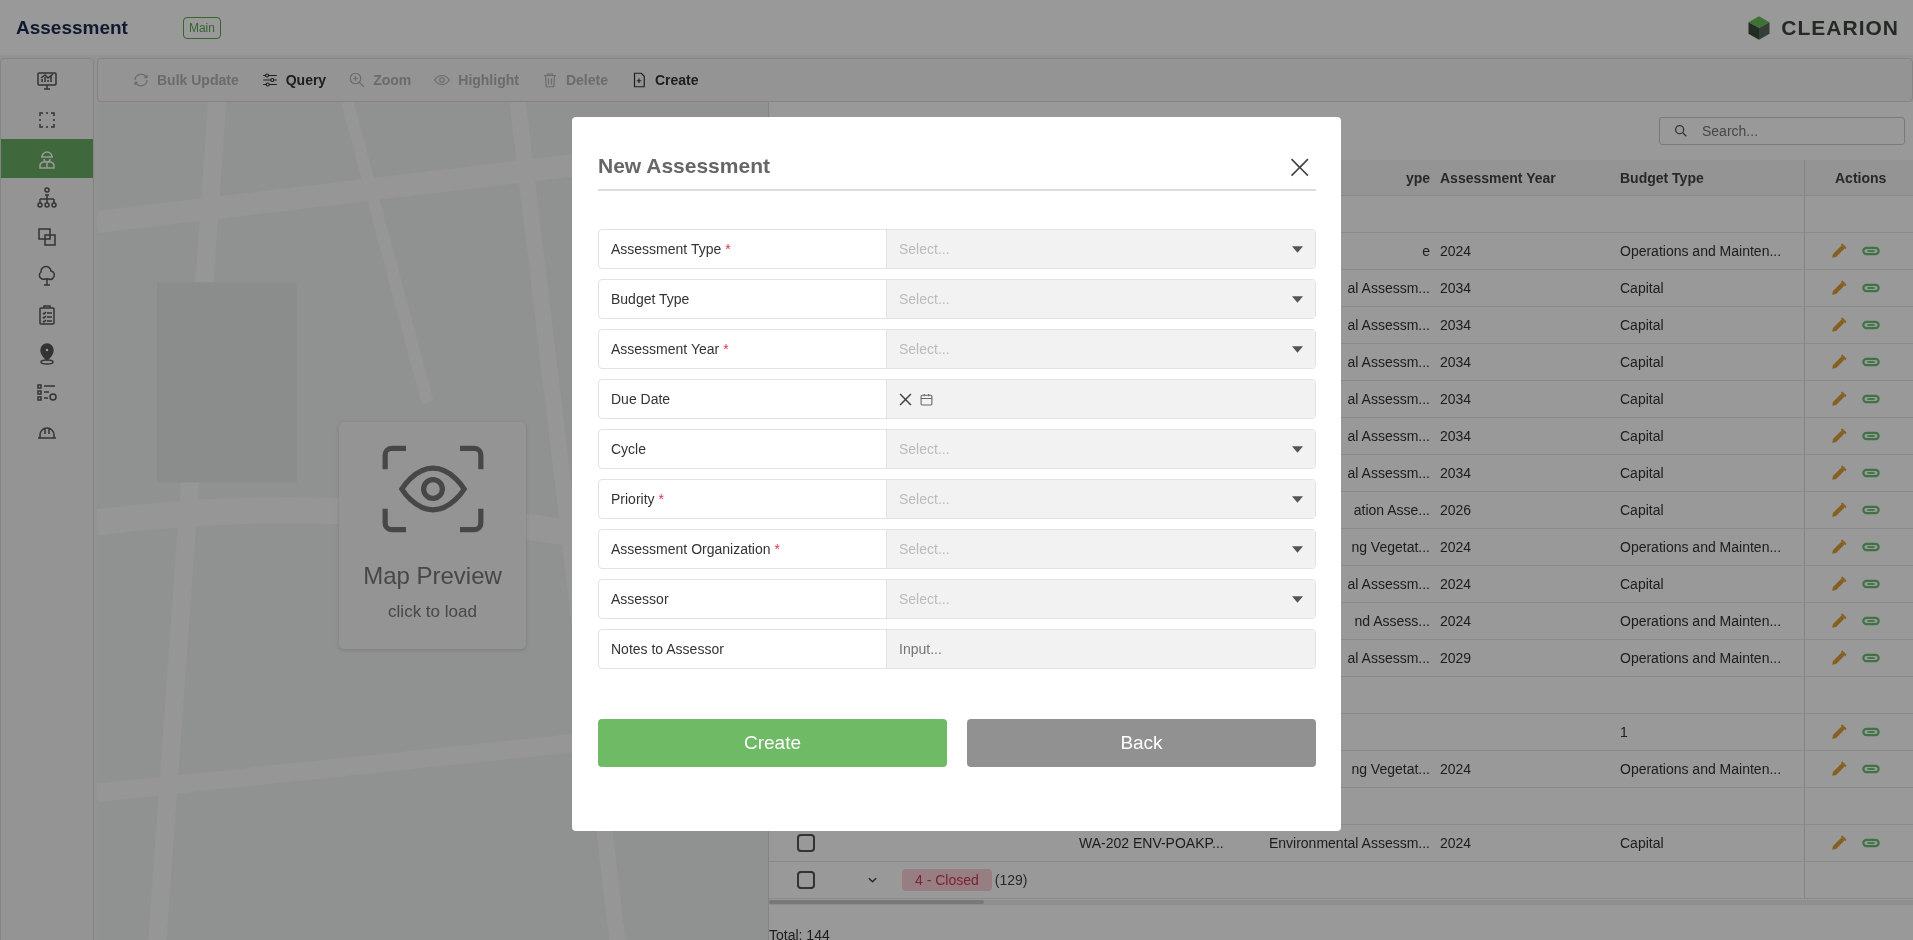 This screenshot has width=1913, height=940. Describe the element at coordinates (201, 27) in the screenshot. I see `branch-tag: Main` at that location.